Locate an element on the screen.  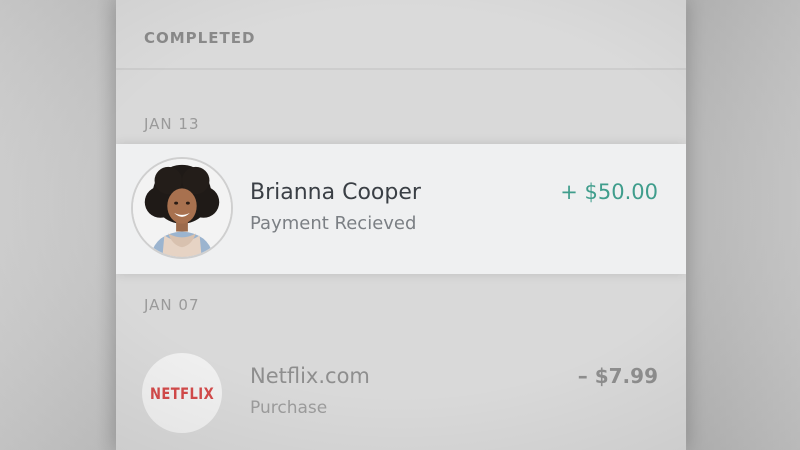
date-label: JAN 13 is located at coordinates (172, 124).